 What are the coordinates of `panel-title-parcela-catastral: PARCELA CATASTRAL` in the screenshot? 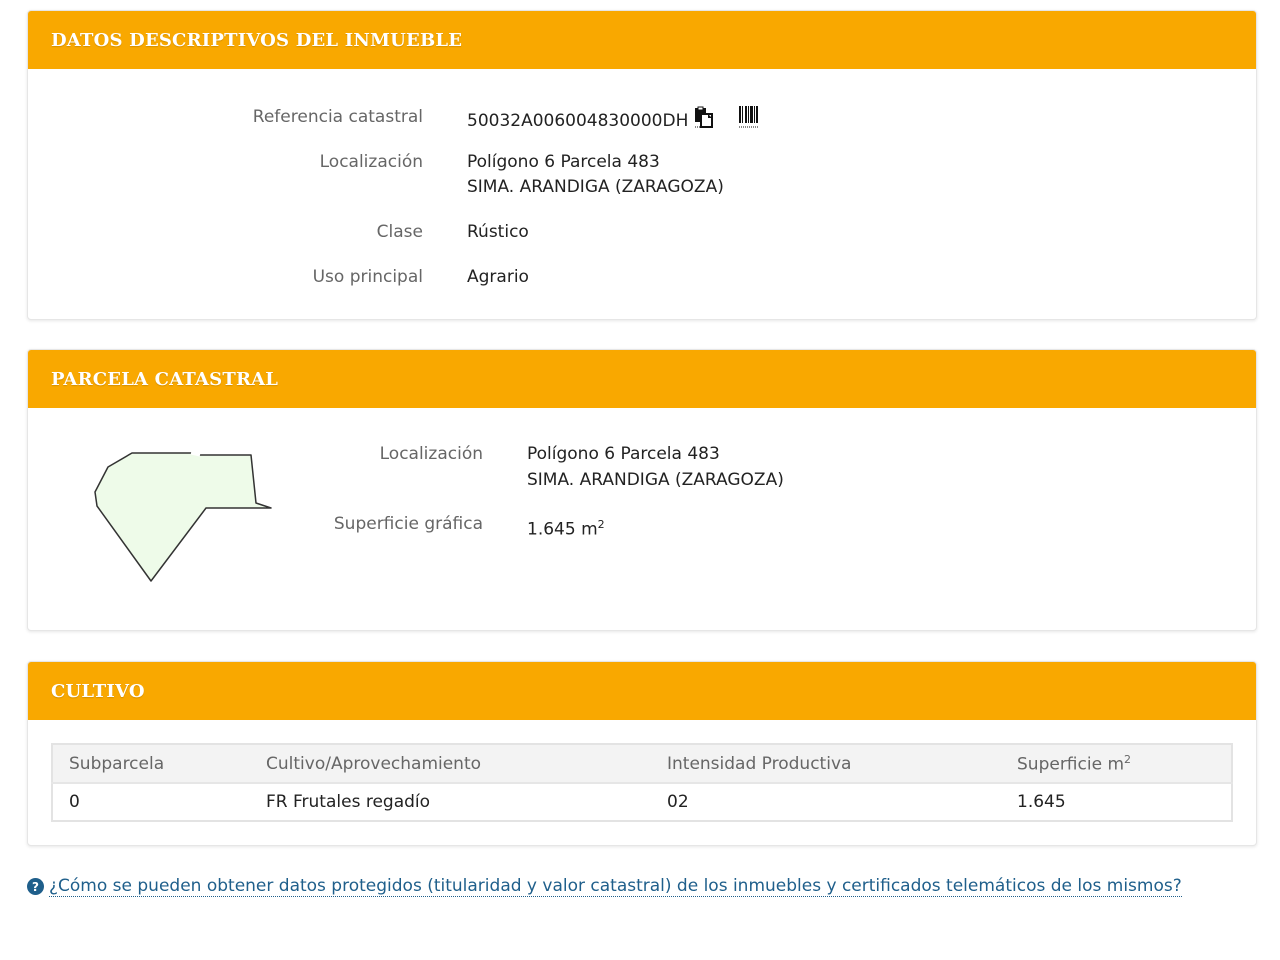 It's located at (642, 379).